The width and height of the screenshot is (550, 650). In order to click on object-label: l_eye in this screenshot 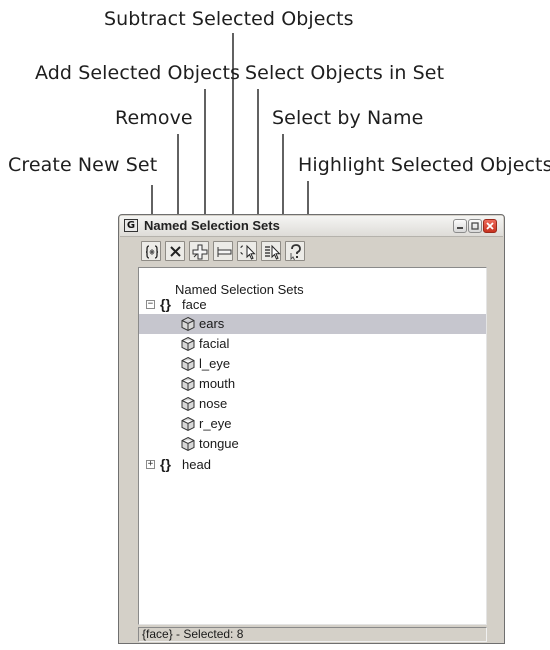, I will do `click(215, 363)`.